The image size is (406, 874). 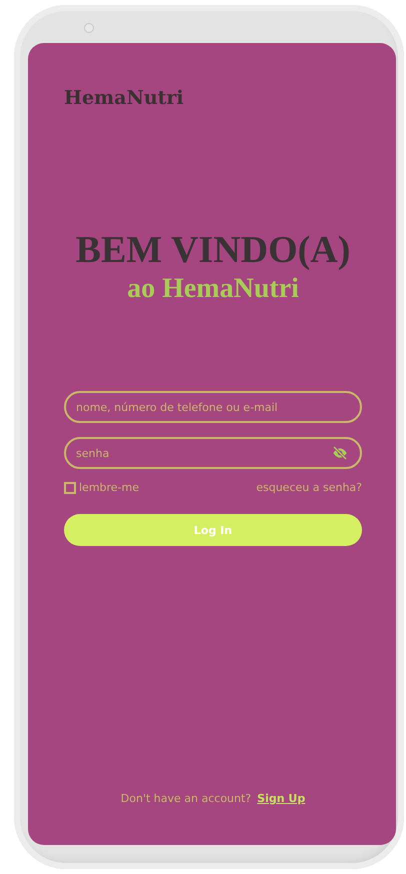 I want to click on headline: BEM VINDO(A), so click(x=213, y=250).